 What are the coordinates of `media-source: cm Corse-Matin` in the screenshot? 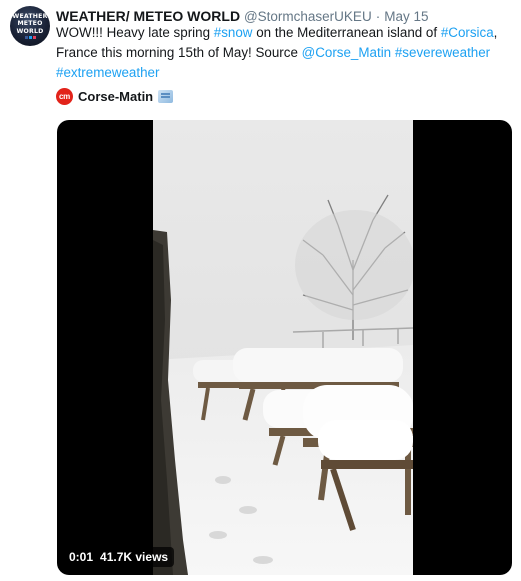 It's located at (115, 96).